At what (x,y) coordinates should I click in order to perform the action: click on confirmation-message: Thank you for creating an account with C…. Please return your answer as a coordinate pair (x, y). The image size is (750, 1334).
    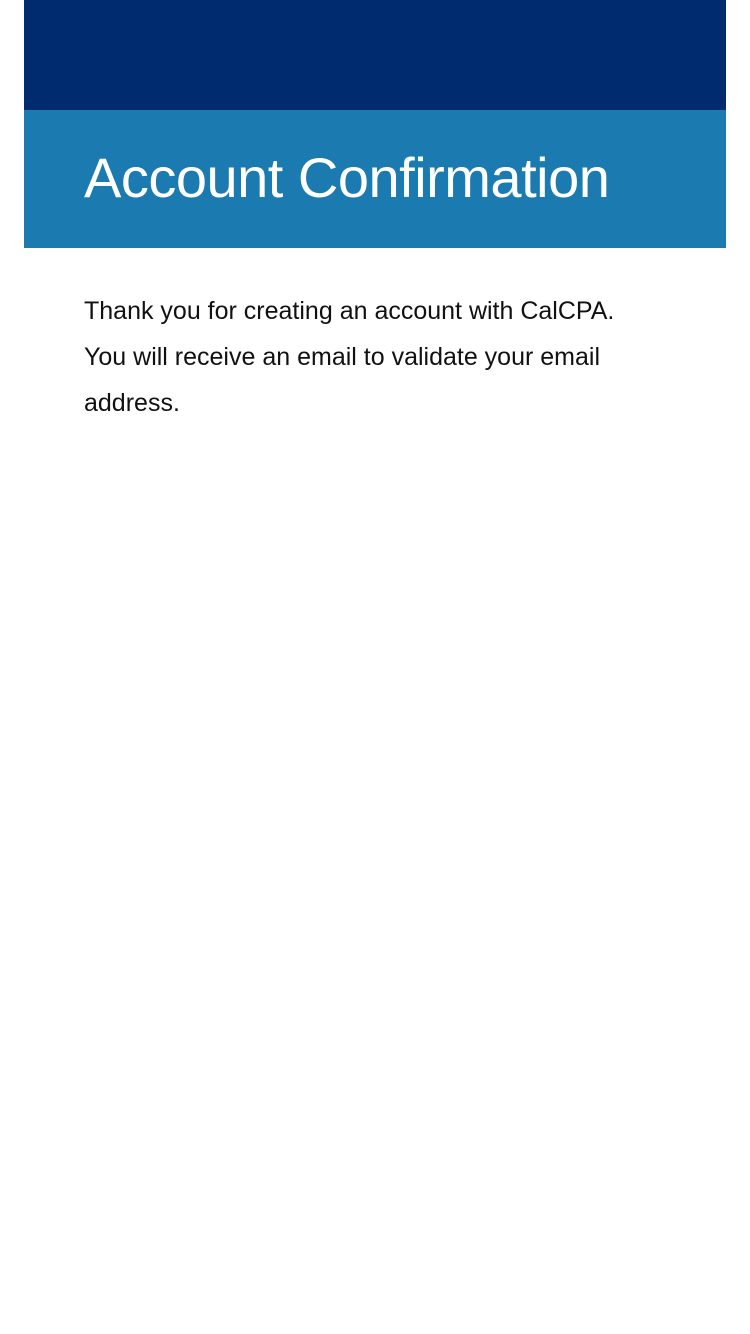
    Looking at the image, I should click on (349, 357).